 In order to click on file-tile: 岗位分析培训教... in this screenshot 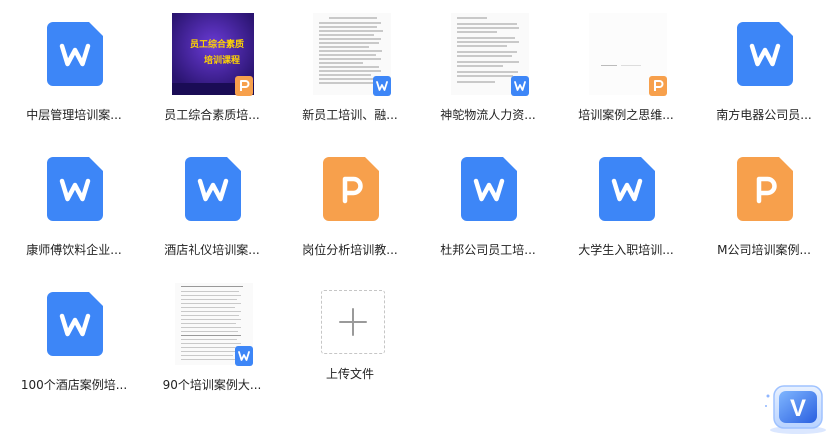, I will do `click(350, 207)`.